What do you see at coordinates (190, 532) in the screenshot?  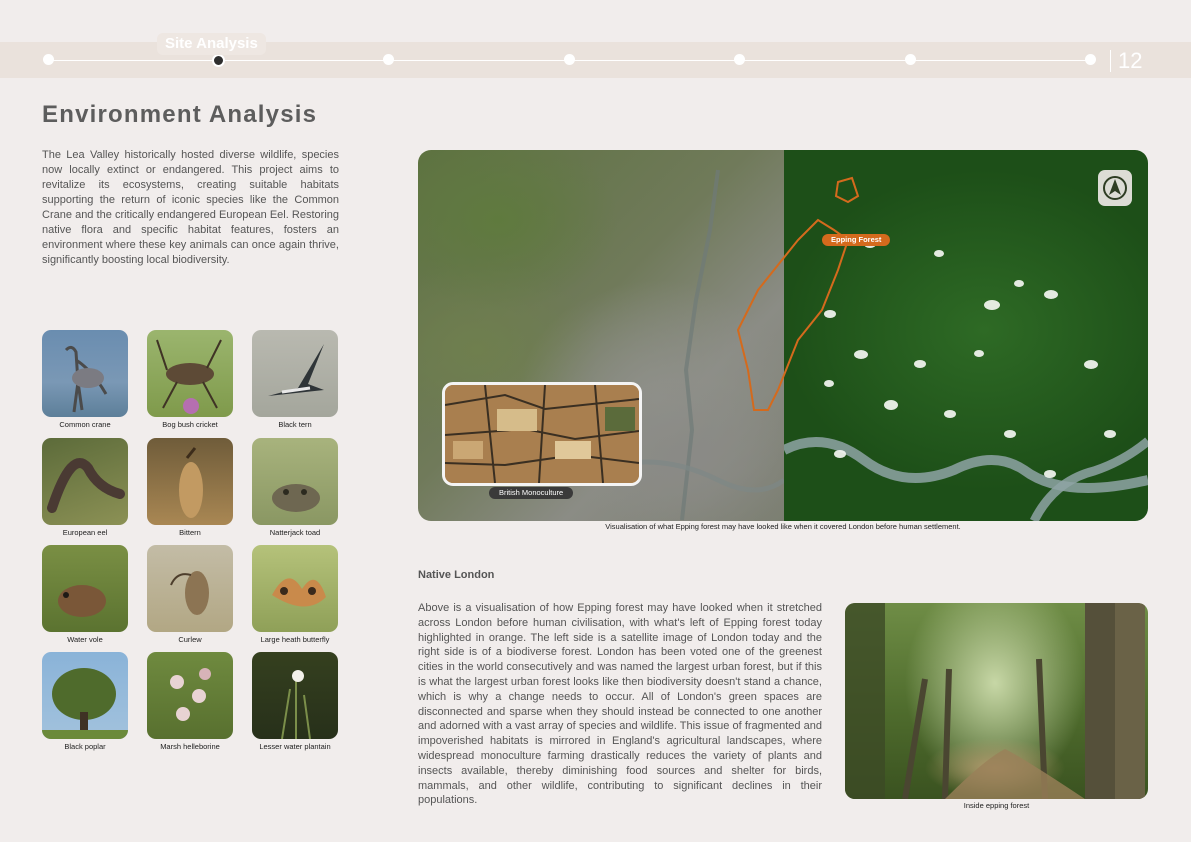 I see `species-name: Bittern` at bounding box center [190, 532].